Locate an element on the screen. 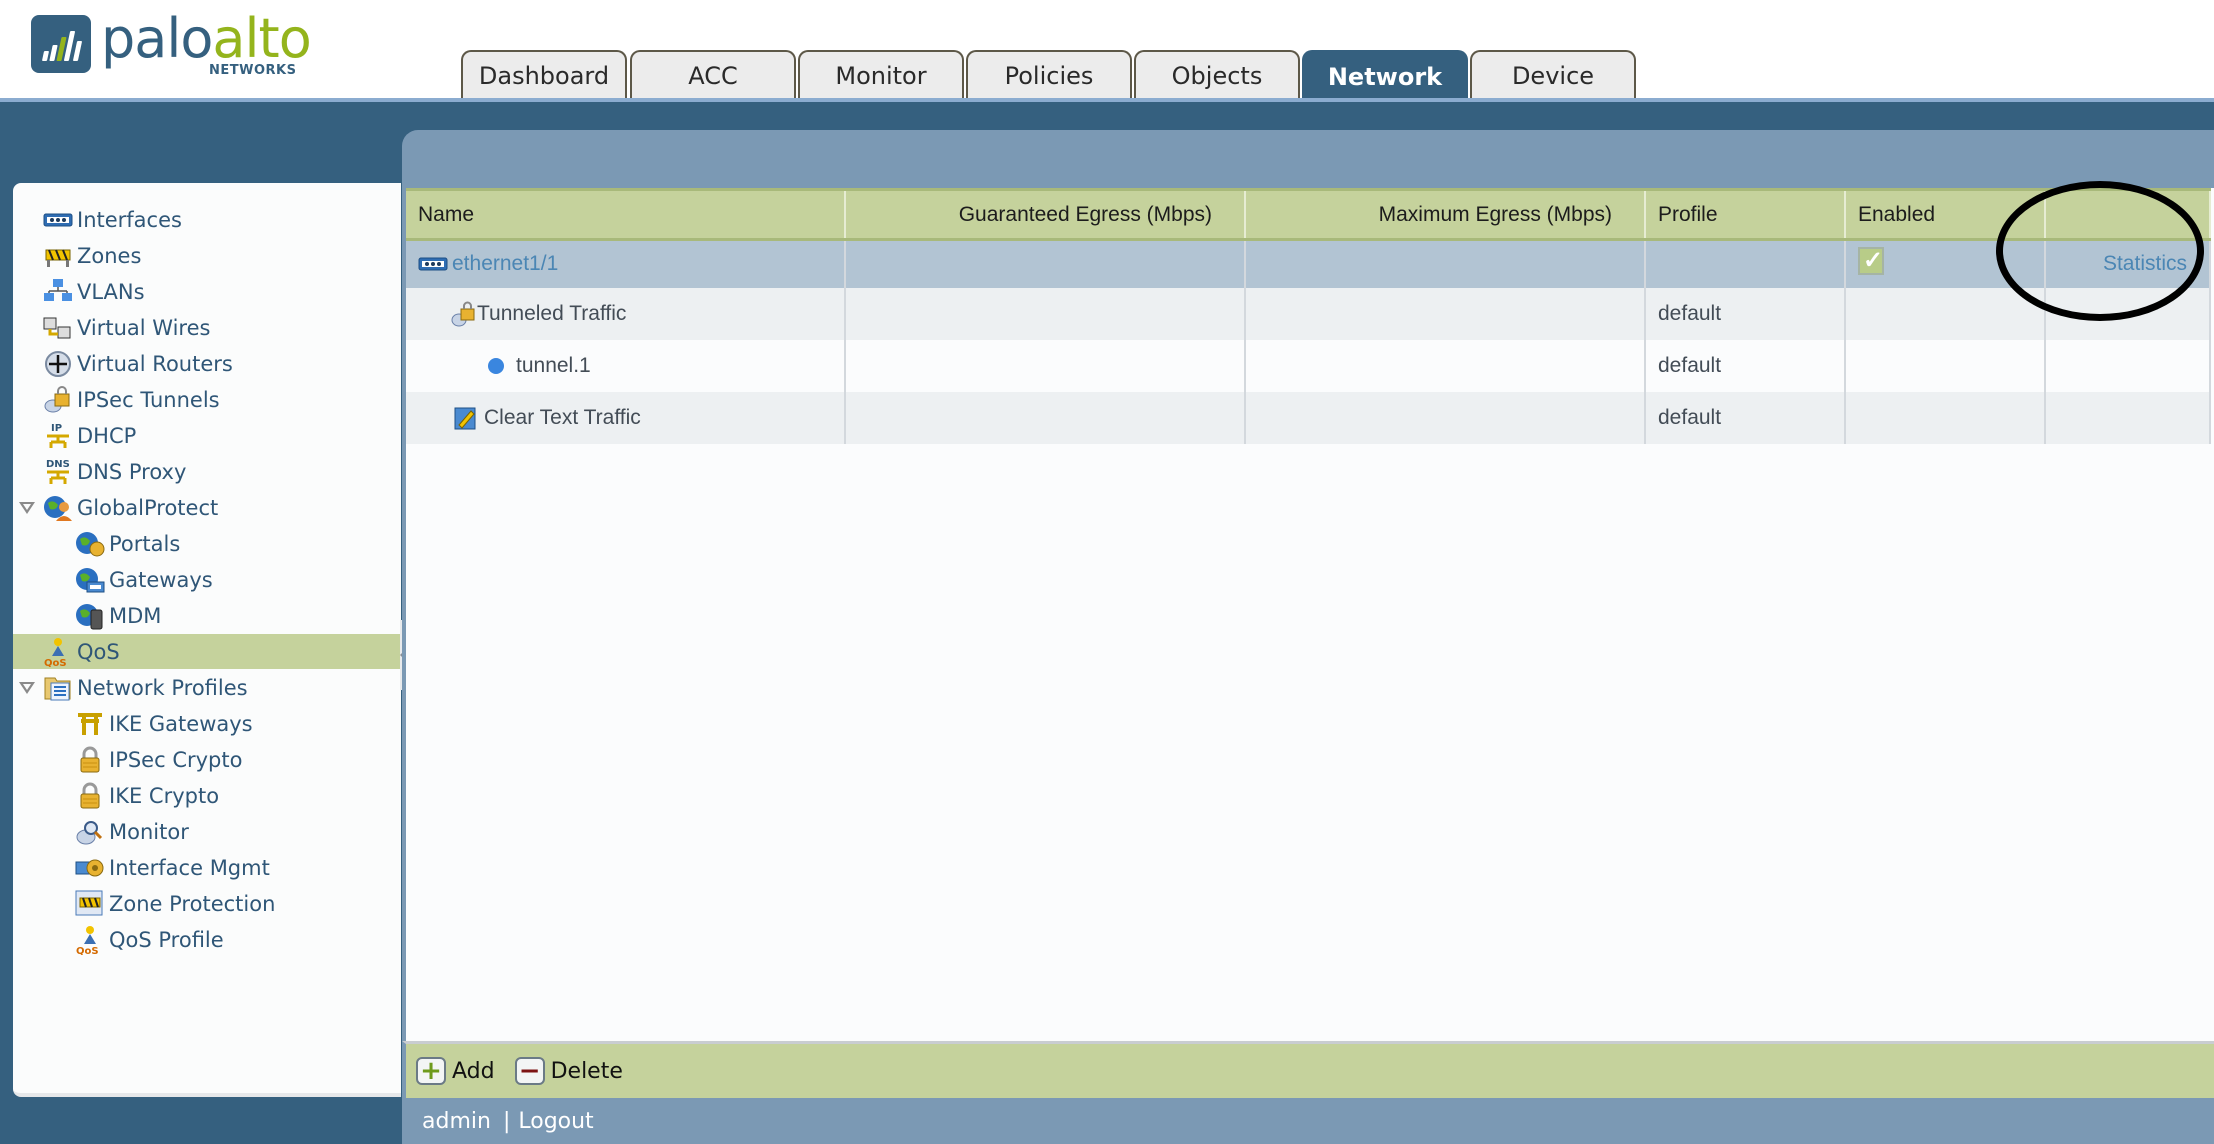  sidebar-item-gateways: Gateways is located at coordinates (207, 579).